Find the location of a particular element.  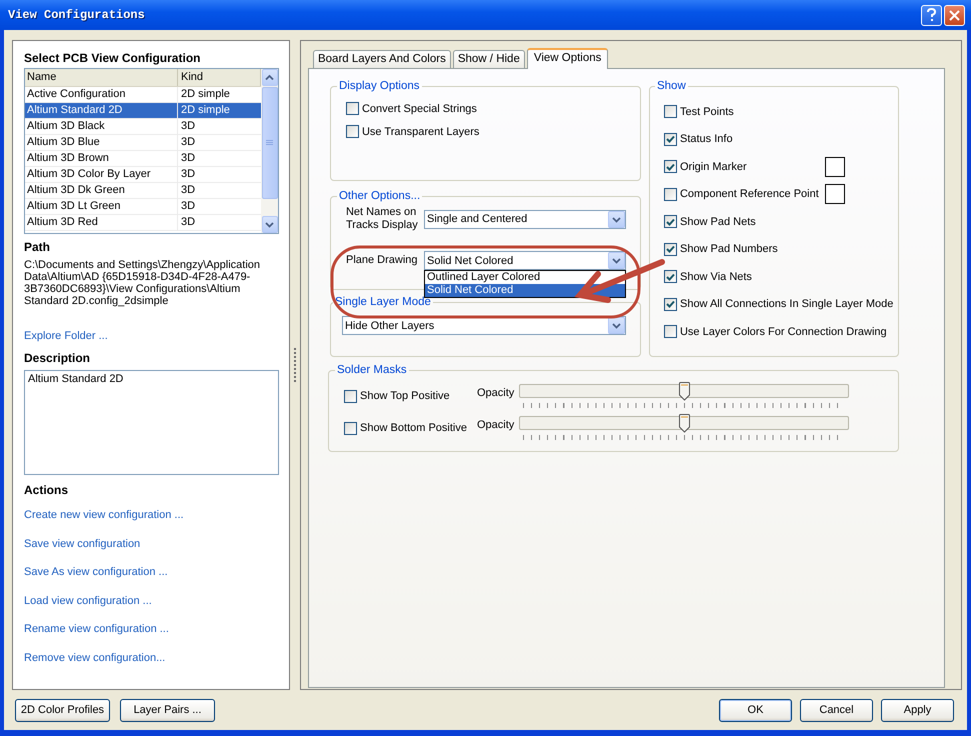

checkbox-label: Show Pad Numbers is located at coordinates (729, 249).